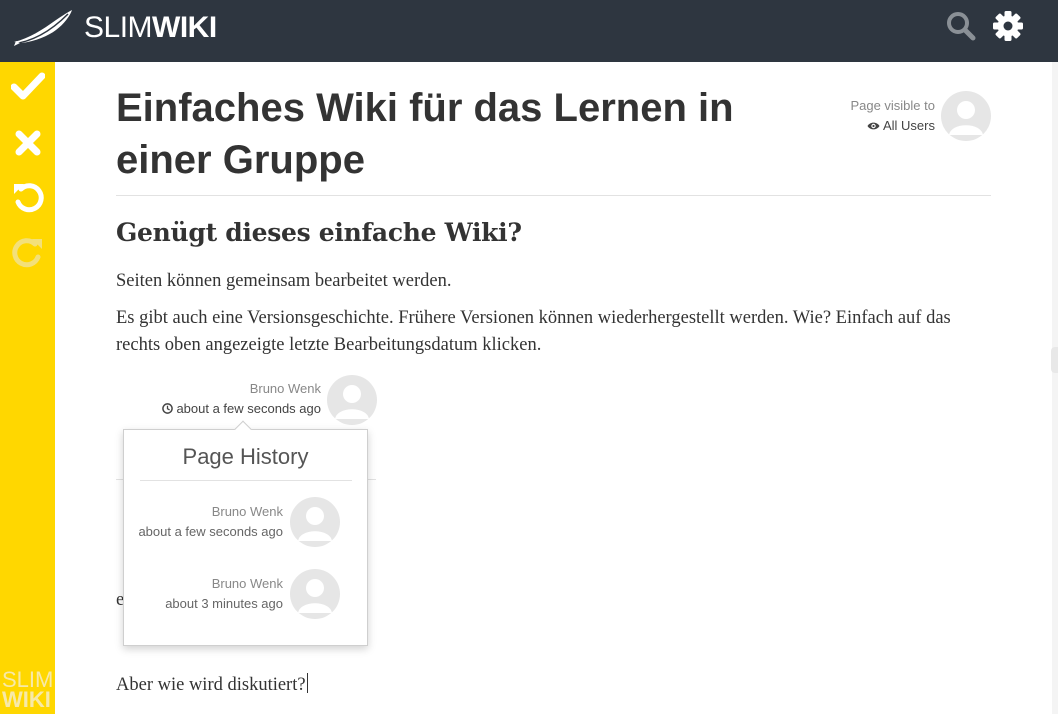 This screenshot has width=1058, height=714. What do you see at coordinates (873, 126) in the screenshot?
I see `eye-icon` at bounding box center [873, 126].